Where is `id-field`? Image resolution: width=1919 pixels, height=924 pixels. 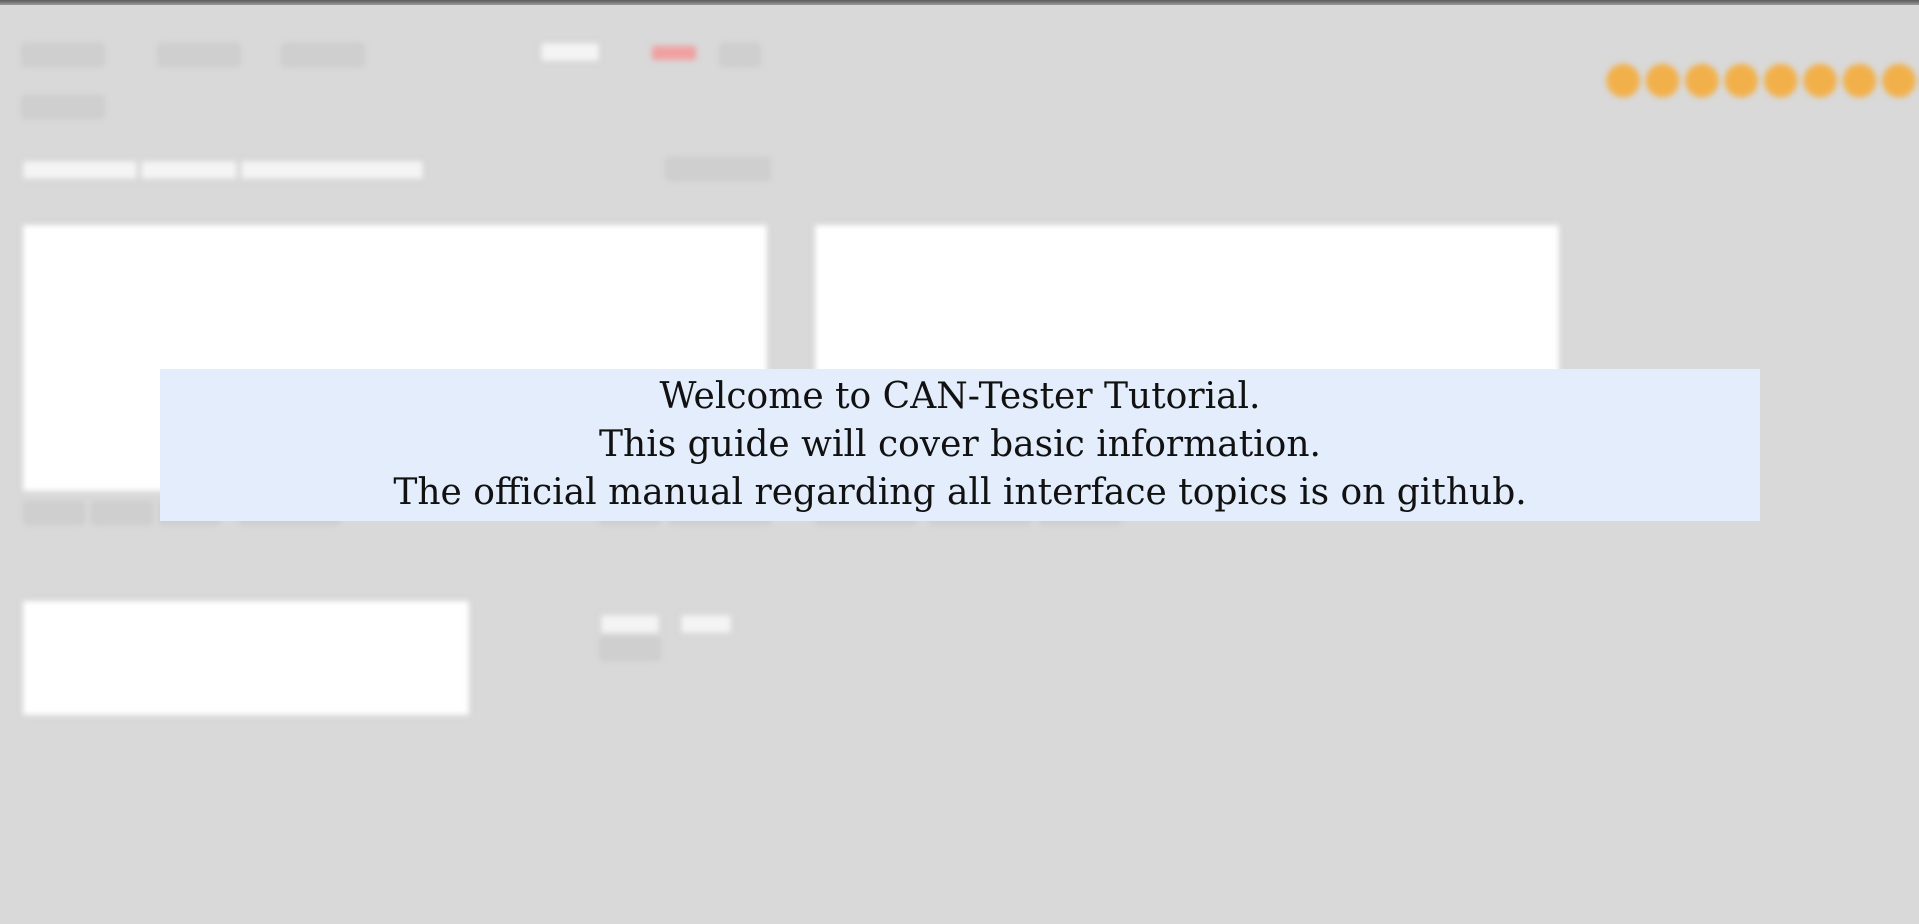 id-field is located at coordinates (80, 170).